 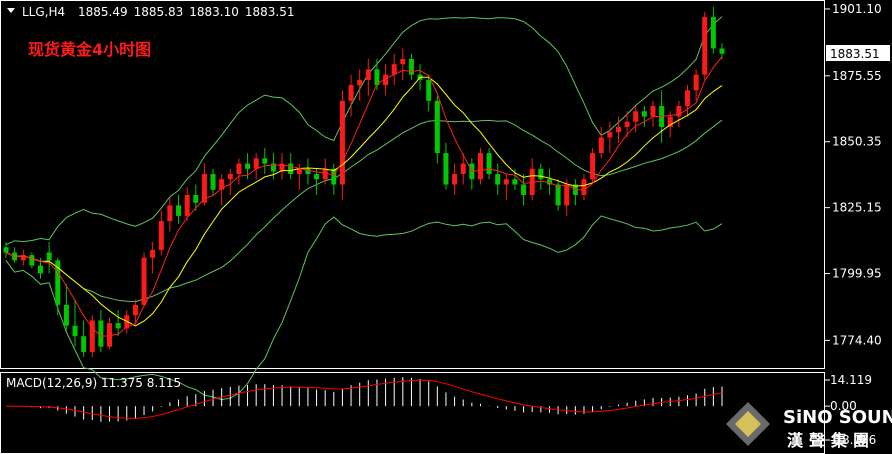 What do you see at coordinates (857, 142) in the screenshot?
I see `price-tick-label: 1850.35` at bounding box center [857, 142].